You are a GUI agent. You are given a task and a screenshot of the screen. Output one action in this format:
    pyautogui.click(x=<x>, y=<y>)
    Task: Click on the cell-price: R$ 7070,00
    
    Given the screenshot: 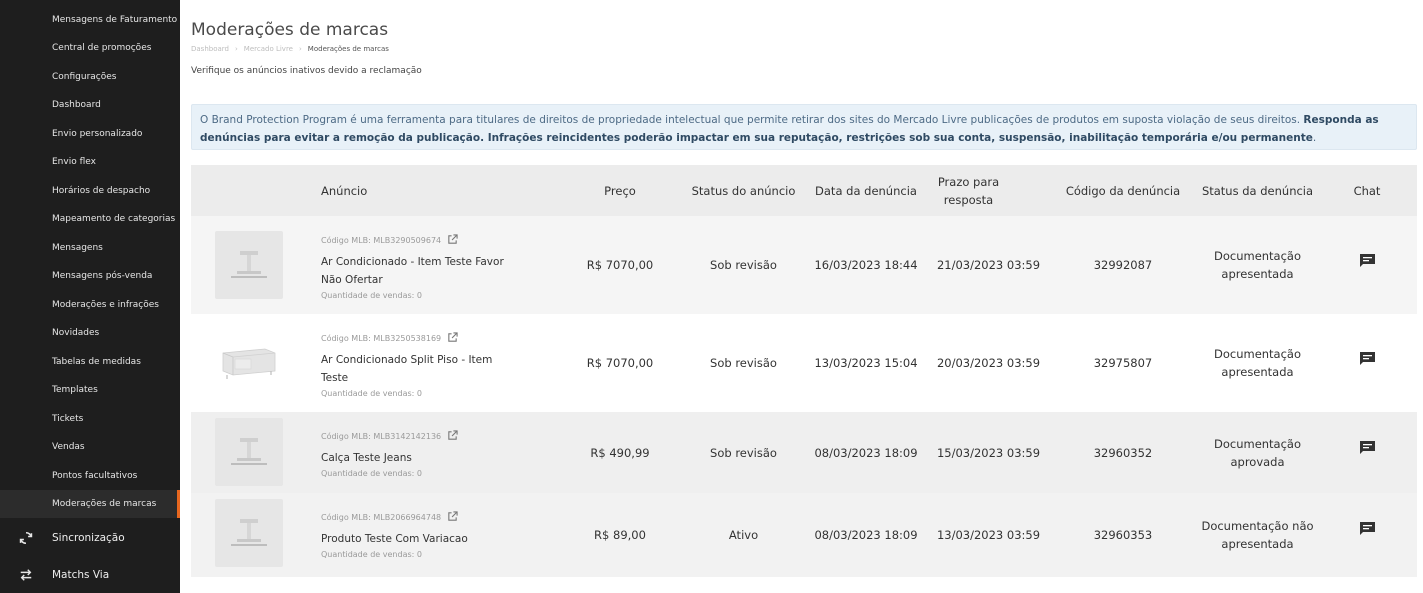 What is the action you would take?
    pyautogui.click(x=620, y=363)
    